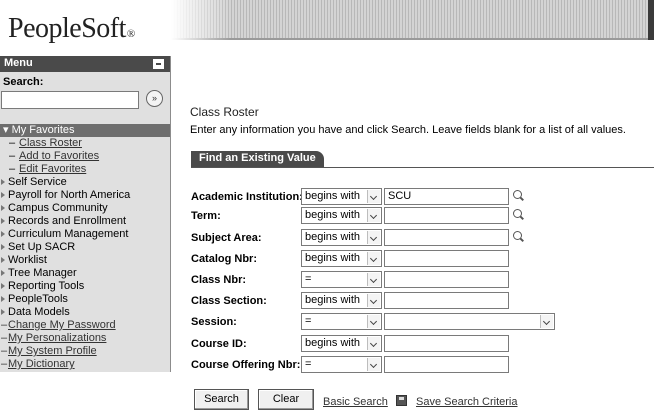 The width and height of the screenshot is (654, 412). What do you see at coordinates (214, 322) in the screenshot?
I see `field-label: Session:` at bounding box center [214, 322].